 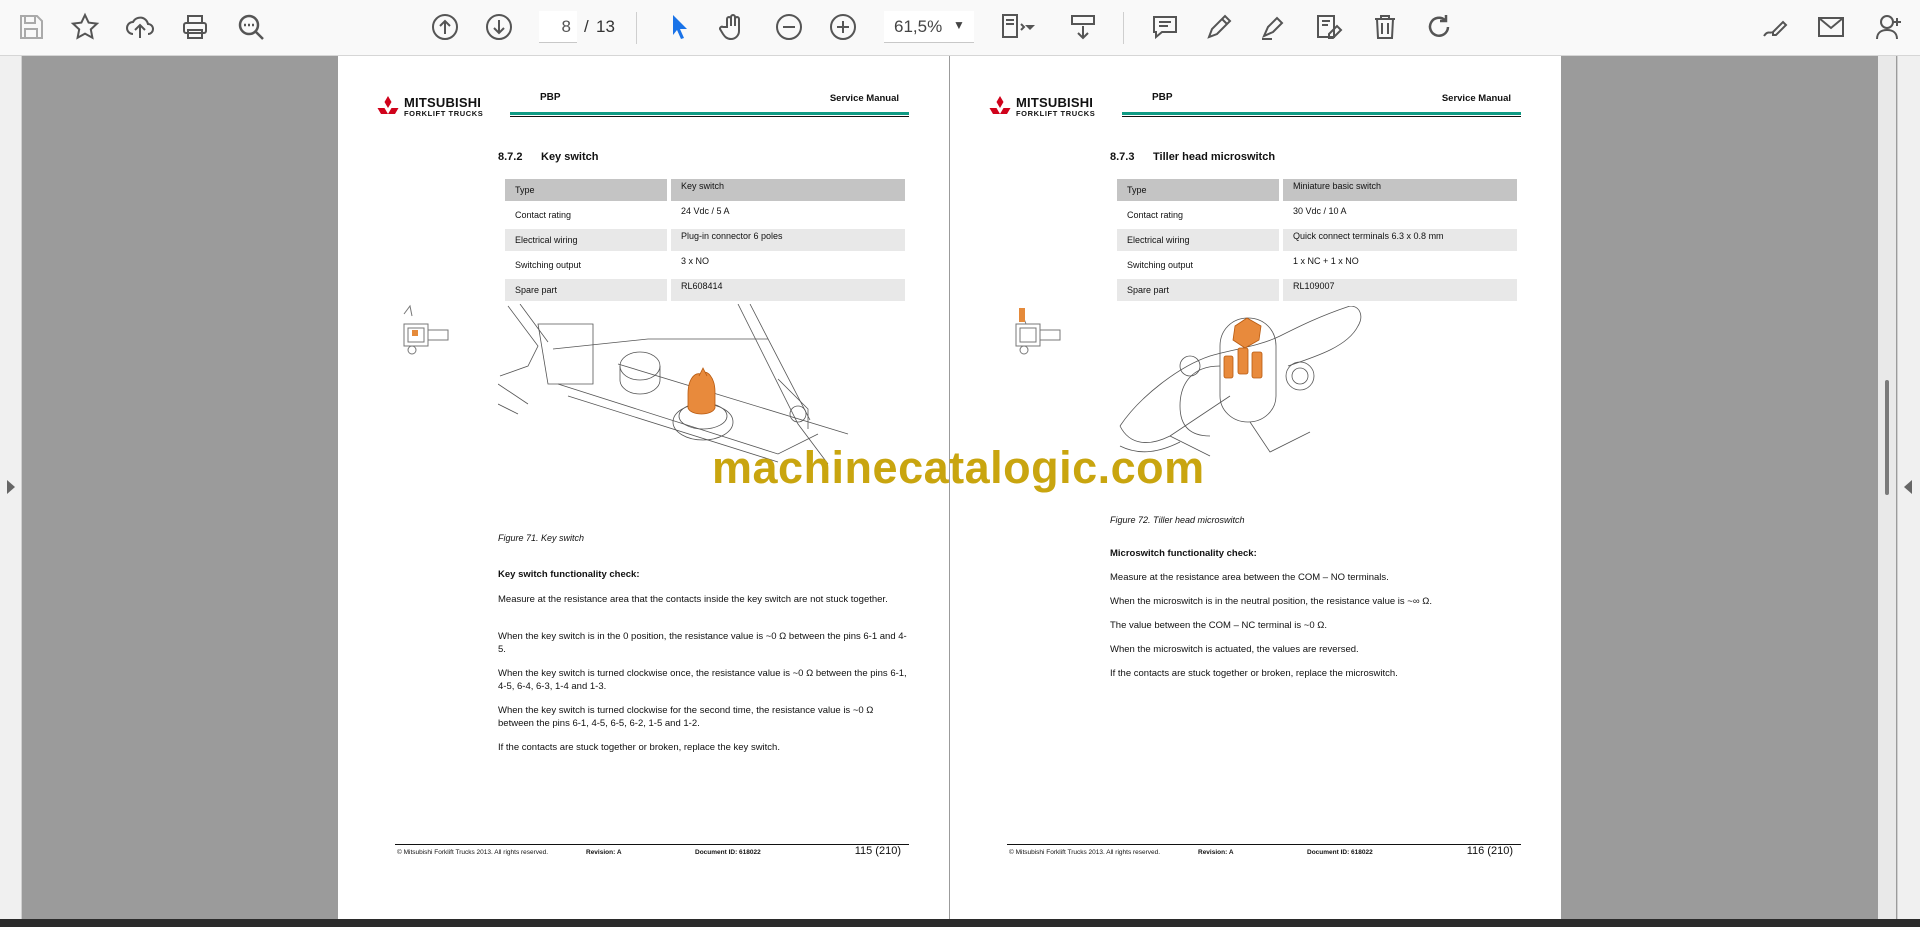 What do you see at coordinates (558, 27) in the screenshot?
I see `page-number-input` at bounding box center [558, 27].